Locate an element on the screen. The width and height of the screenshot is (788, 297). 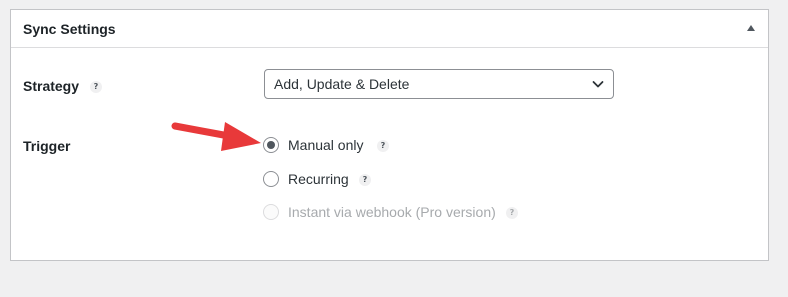
strategy-help-icon: ? is located at coordinates (96, 87).